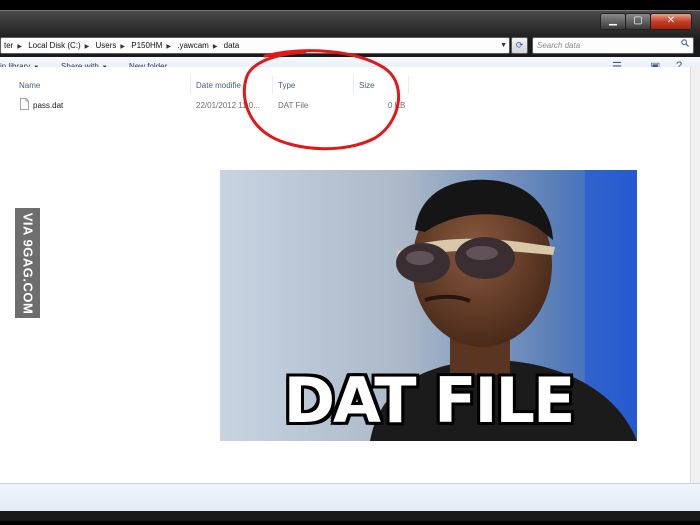  What do you see at coordinates (146, 45) in the screenshot?
I see `breadcrumb-p150hm: P150HM` at bounding box center [146, 45].